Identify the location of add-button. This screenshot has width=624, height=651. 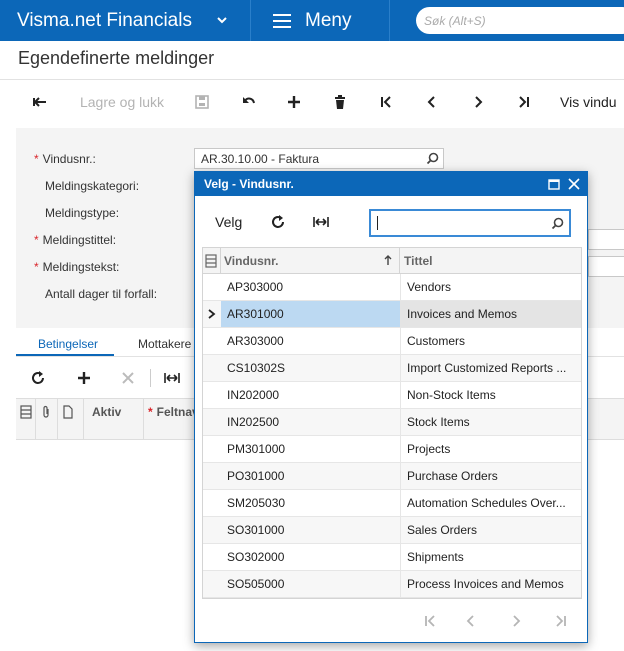
(294, 102).